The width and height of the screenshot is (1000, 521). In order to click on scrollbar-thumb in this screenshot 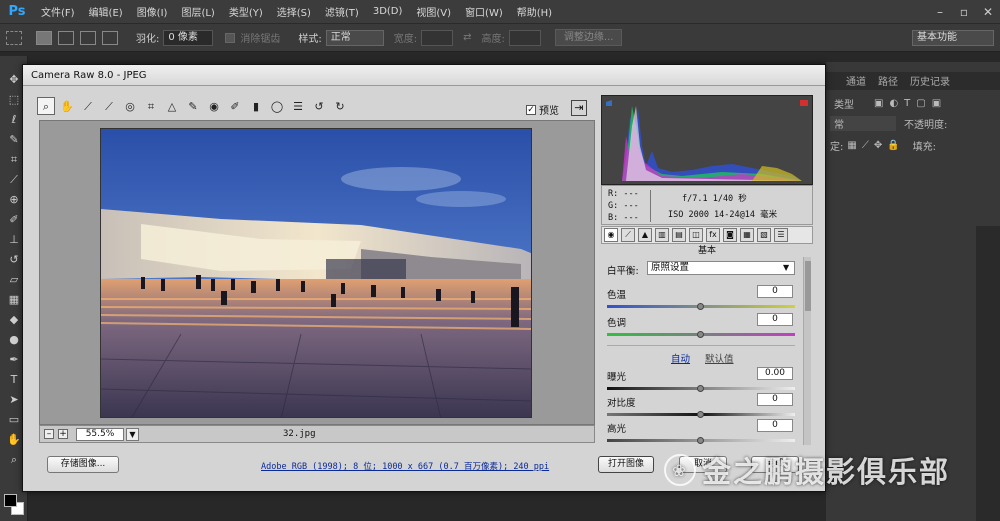, I will do `click(808, 286)`.